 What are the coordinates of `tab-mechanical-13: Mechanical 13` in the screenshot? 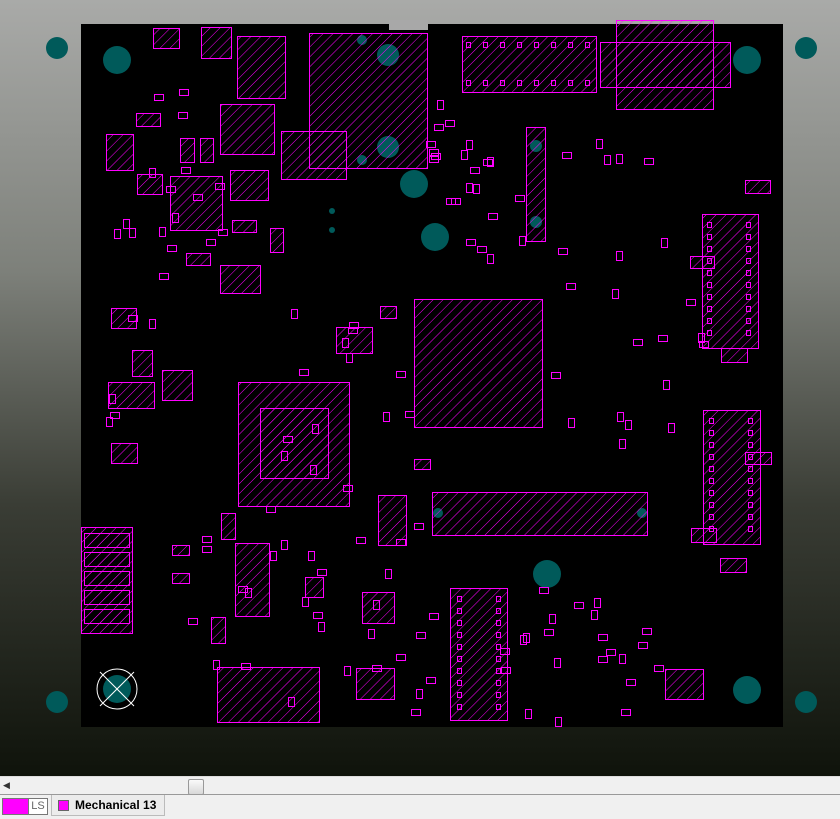 It's located at (108, 805).